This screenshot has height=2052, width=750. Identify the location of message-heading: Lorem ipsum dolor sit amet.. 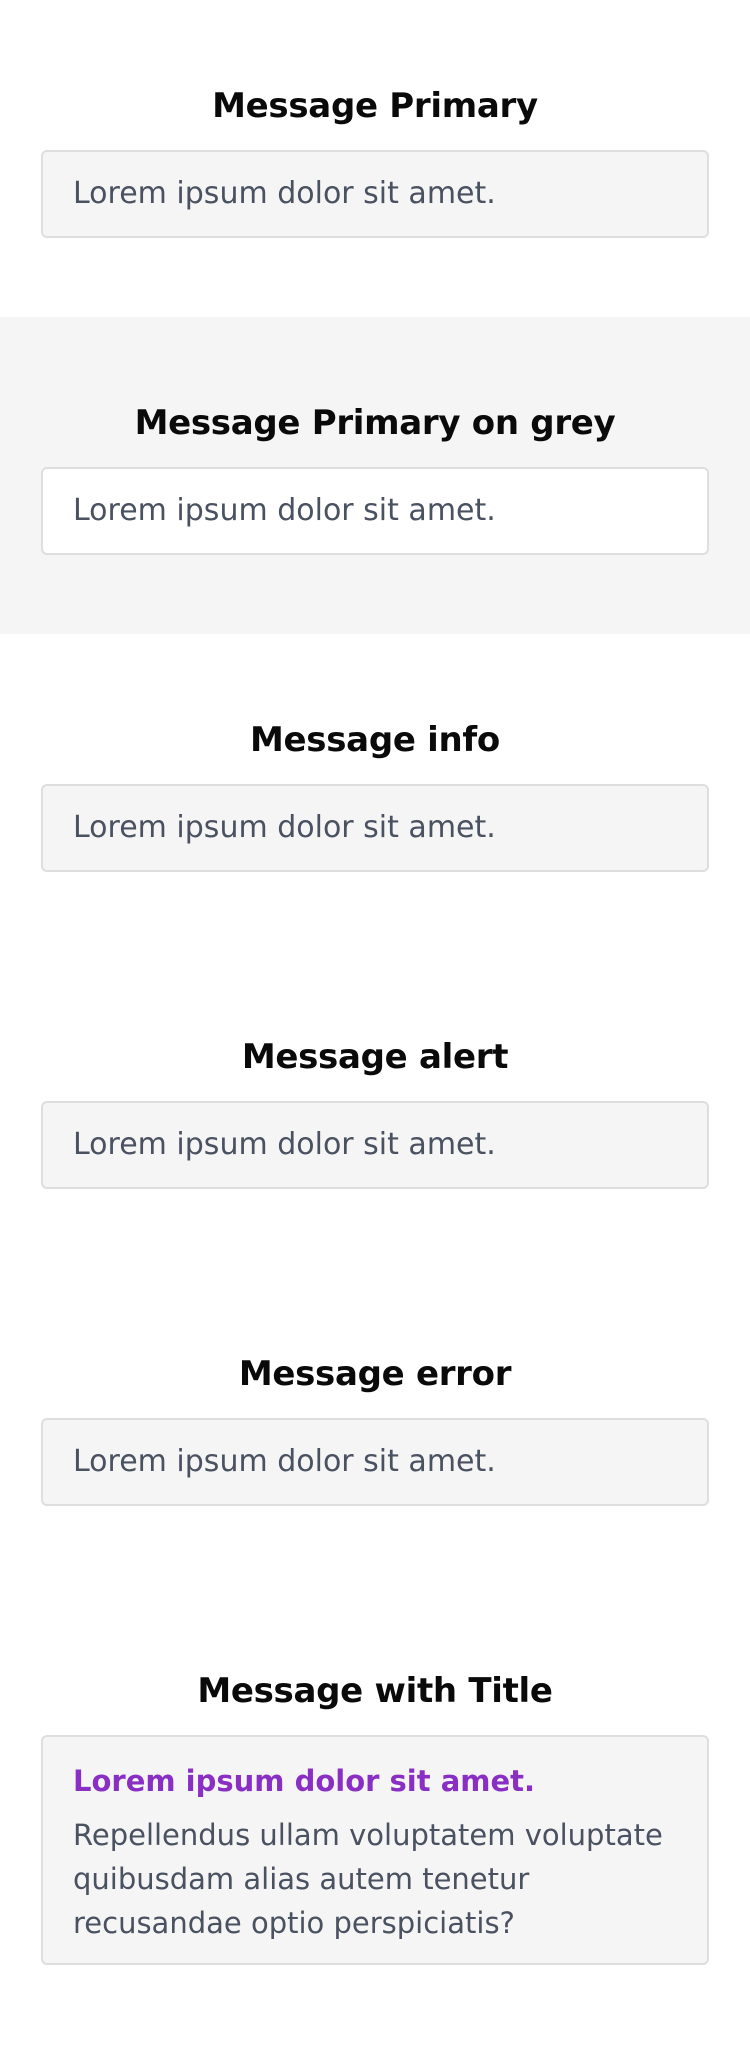
(304, 1781).